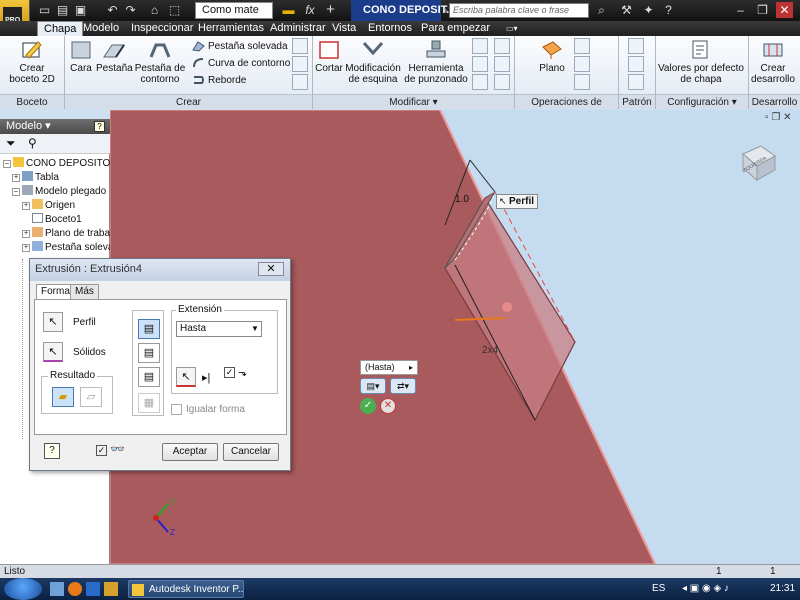 This screenshot has width=800, height=600. Describe the element at coordinates (762, 10) in the screenshot. I see `maximize-button: ❐` at that location.